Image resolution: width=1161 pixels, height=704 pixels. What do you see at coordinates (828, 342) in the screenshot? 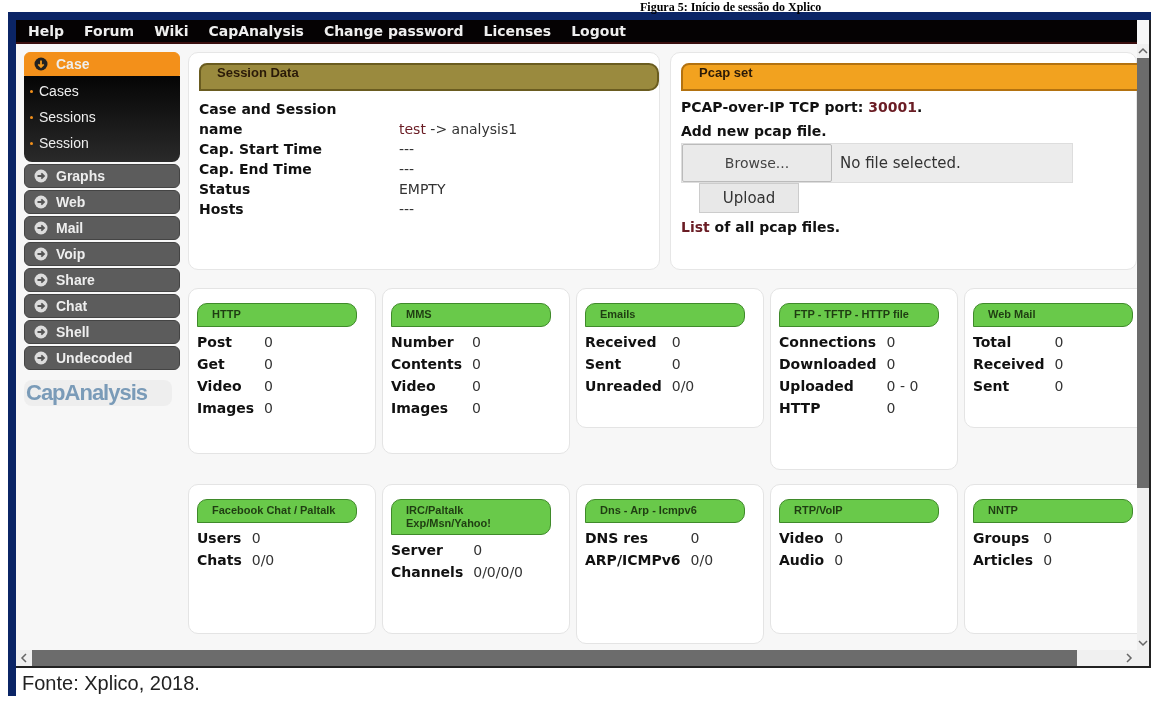
I see `stat-label: Connections` at bounding box center [828, 342].